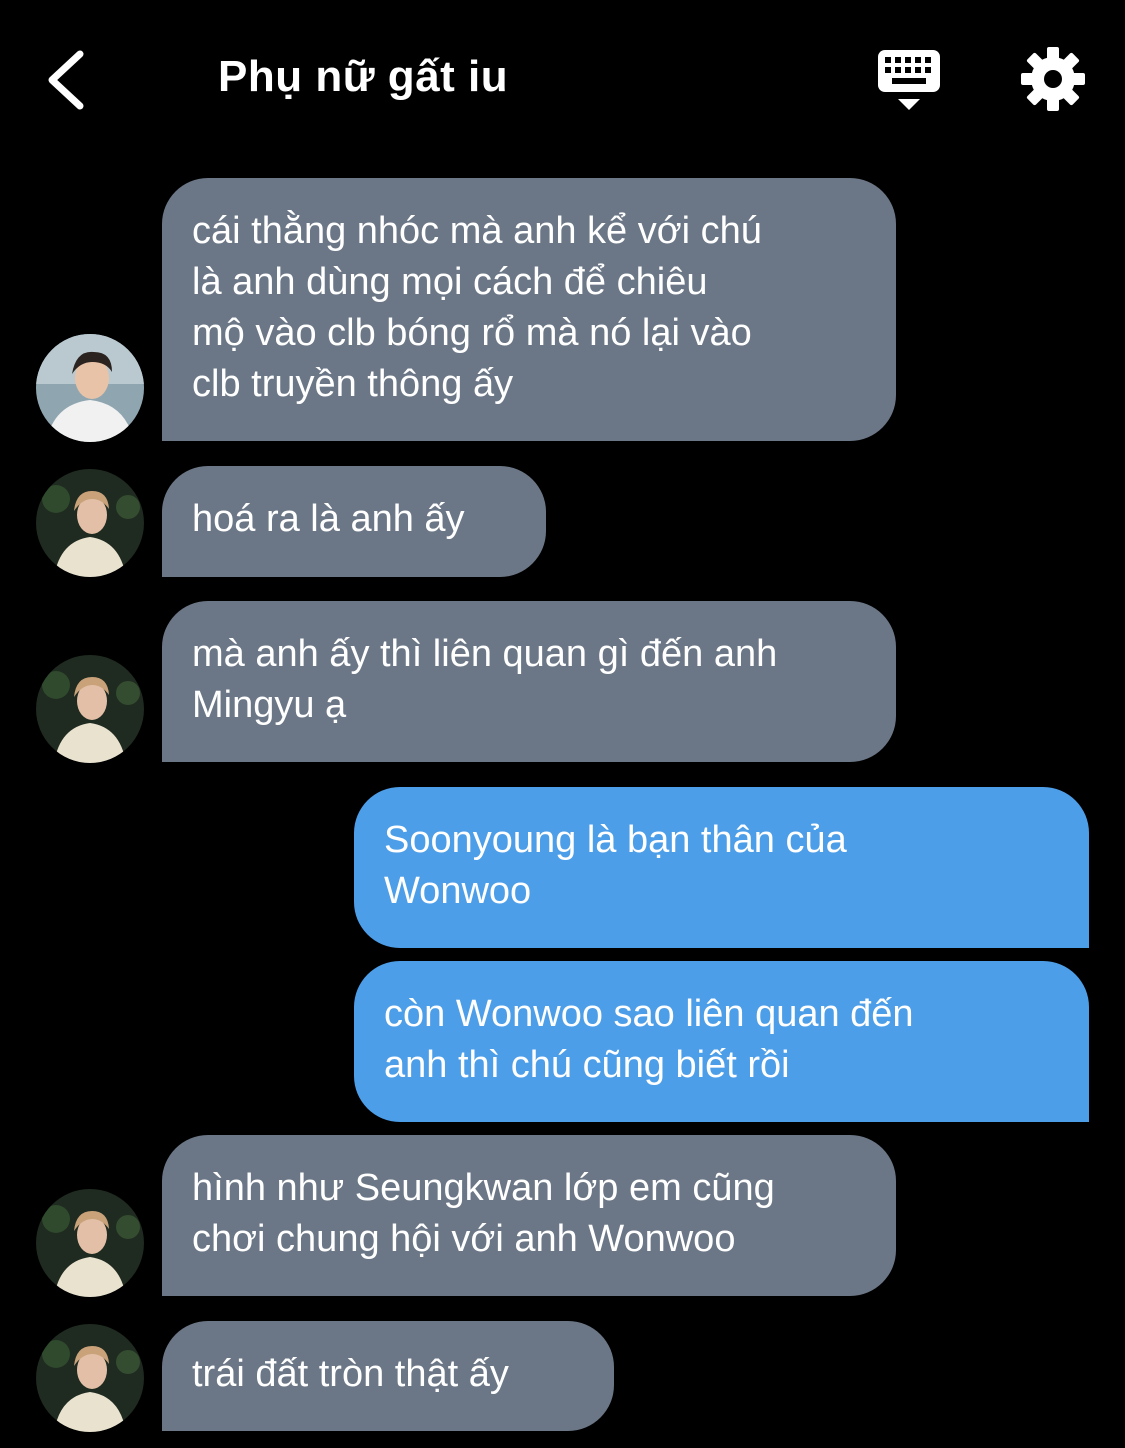 This screenshot has width=1125, height=1448. Describe the element at coordinates (363, 76) in the screenshot. I see `chat-title: Phụ nữ gất iu` at that location.